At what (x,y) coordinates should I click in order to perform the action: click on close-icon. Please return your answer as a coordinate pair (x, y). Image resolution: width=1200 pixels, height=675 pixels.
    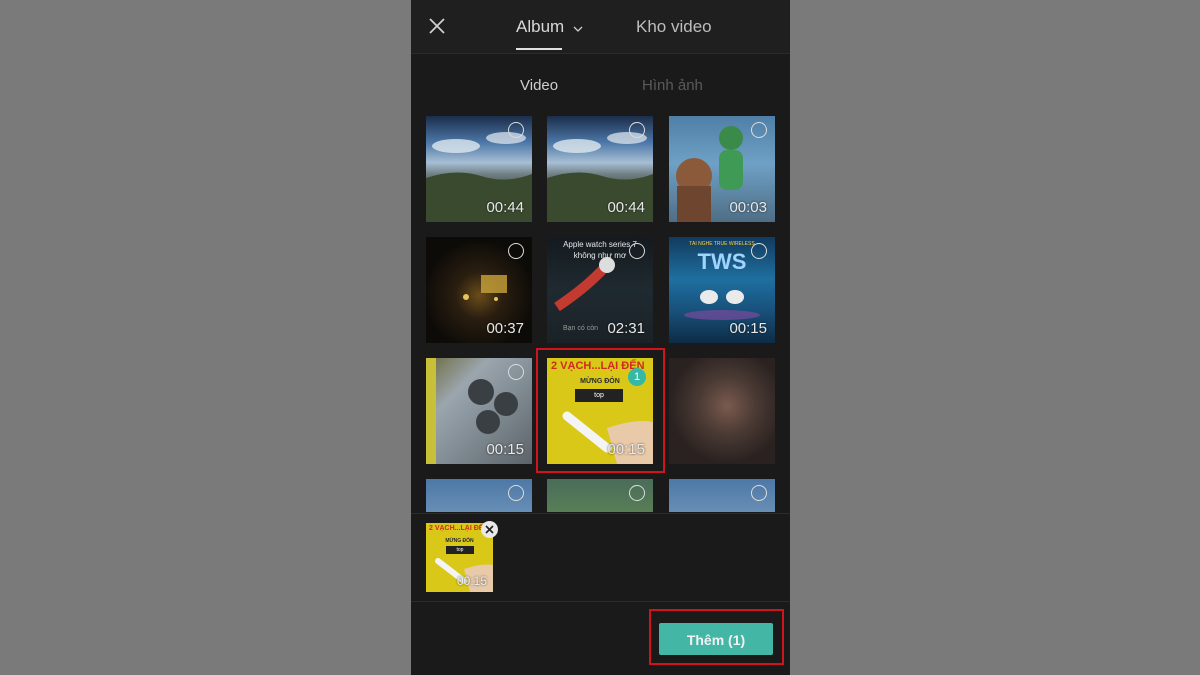
    Looking at the image, I should click on (437, 26).